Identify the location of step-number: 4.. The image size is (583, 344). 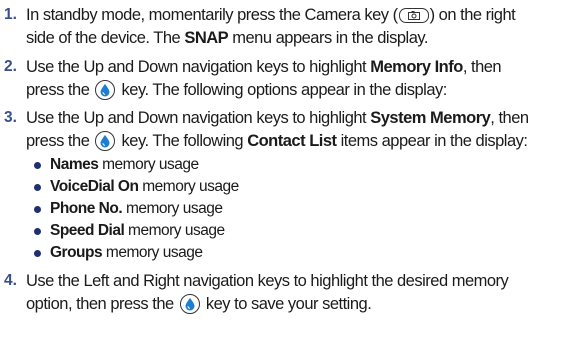
(10, 280).